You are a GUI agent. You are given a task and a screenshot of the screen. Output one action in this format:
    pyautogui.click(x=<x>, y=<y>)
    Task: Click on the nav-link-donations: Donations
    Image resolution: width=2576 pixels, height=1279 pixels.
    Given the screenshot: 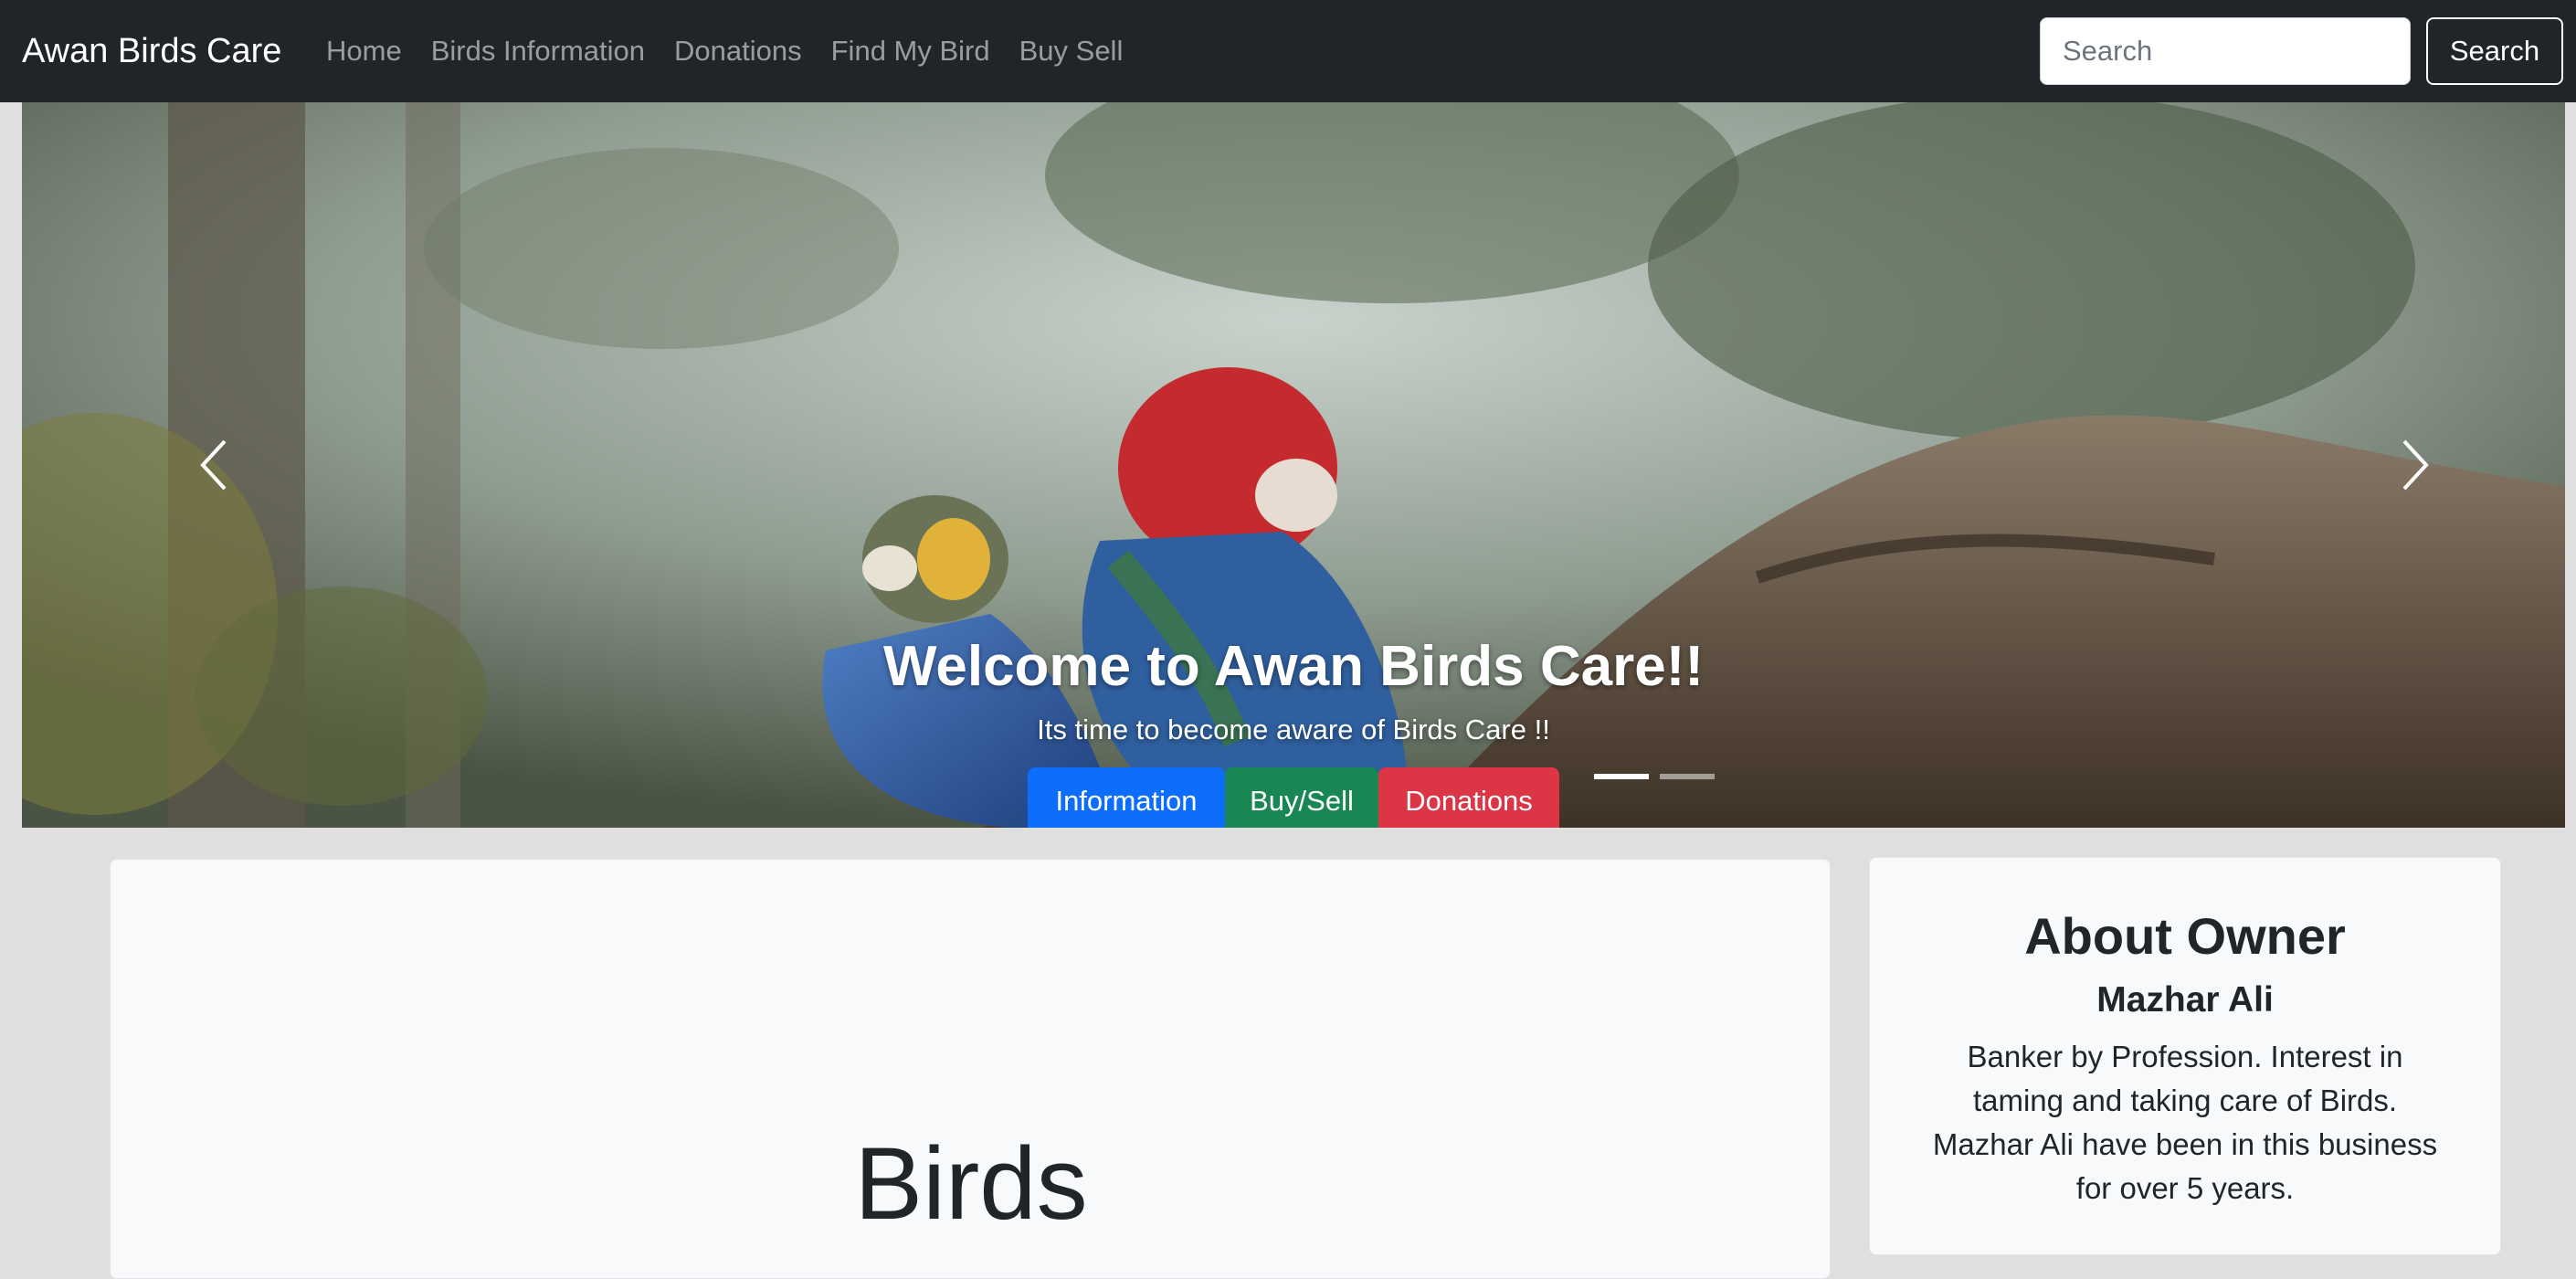 What is the action you would take?
    pyautogui.click(x=738, y=51)
    